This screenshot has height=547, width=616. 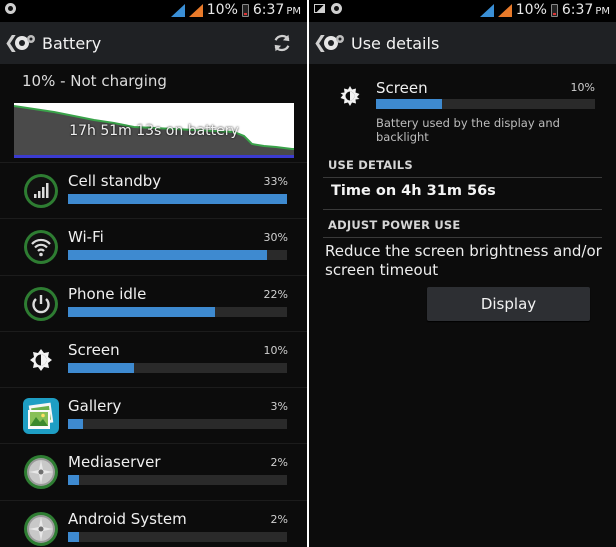 I want to click on item-label: Gallery, so click(x=95, y=406).